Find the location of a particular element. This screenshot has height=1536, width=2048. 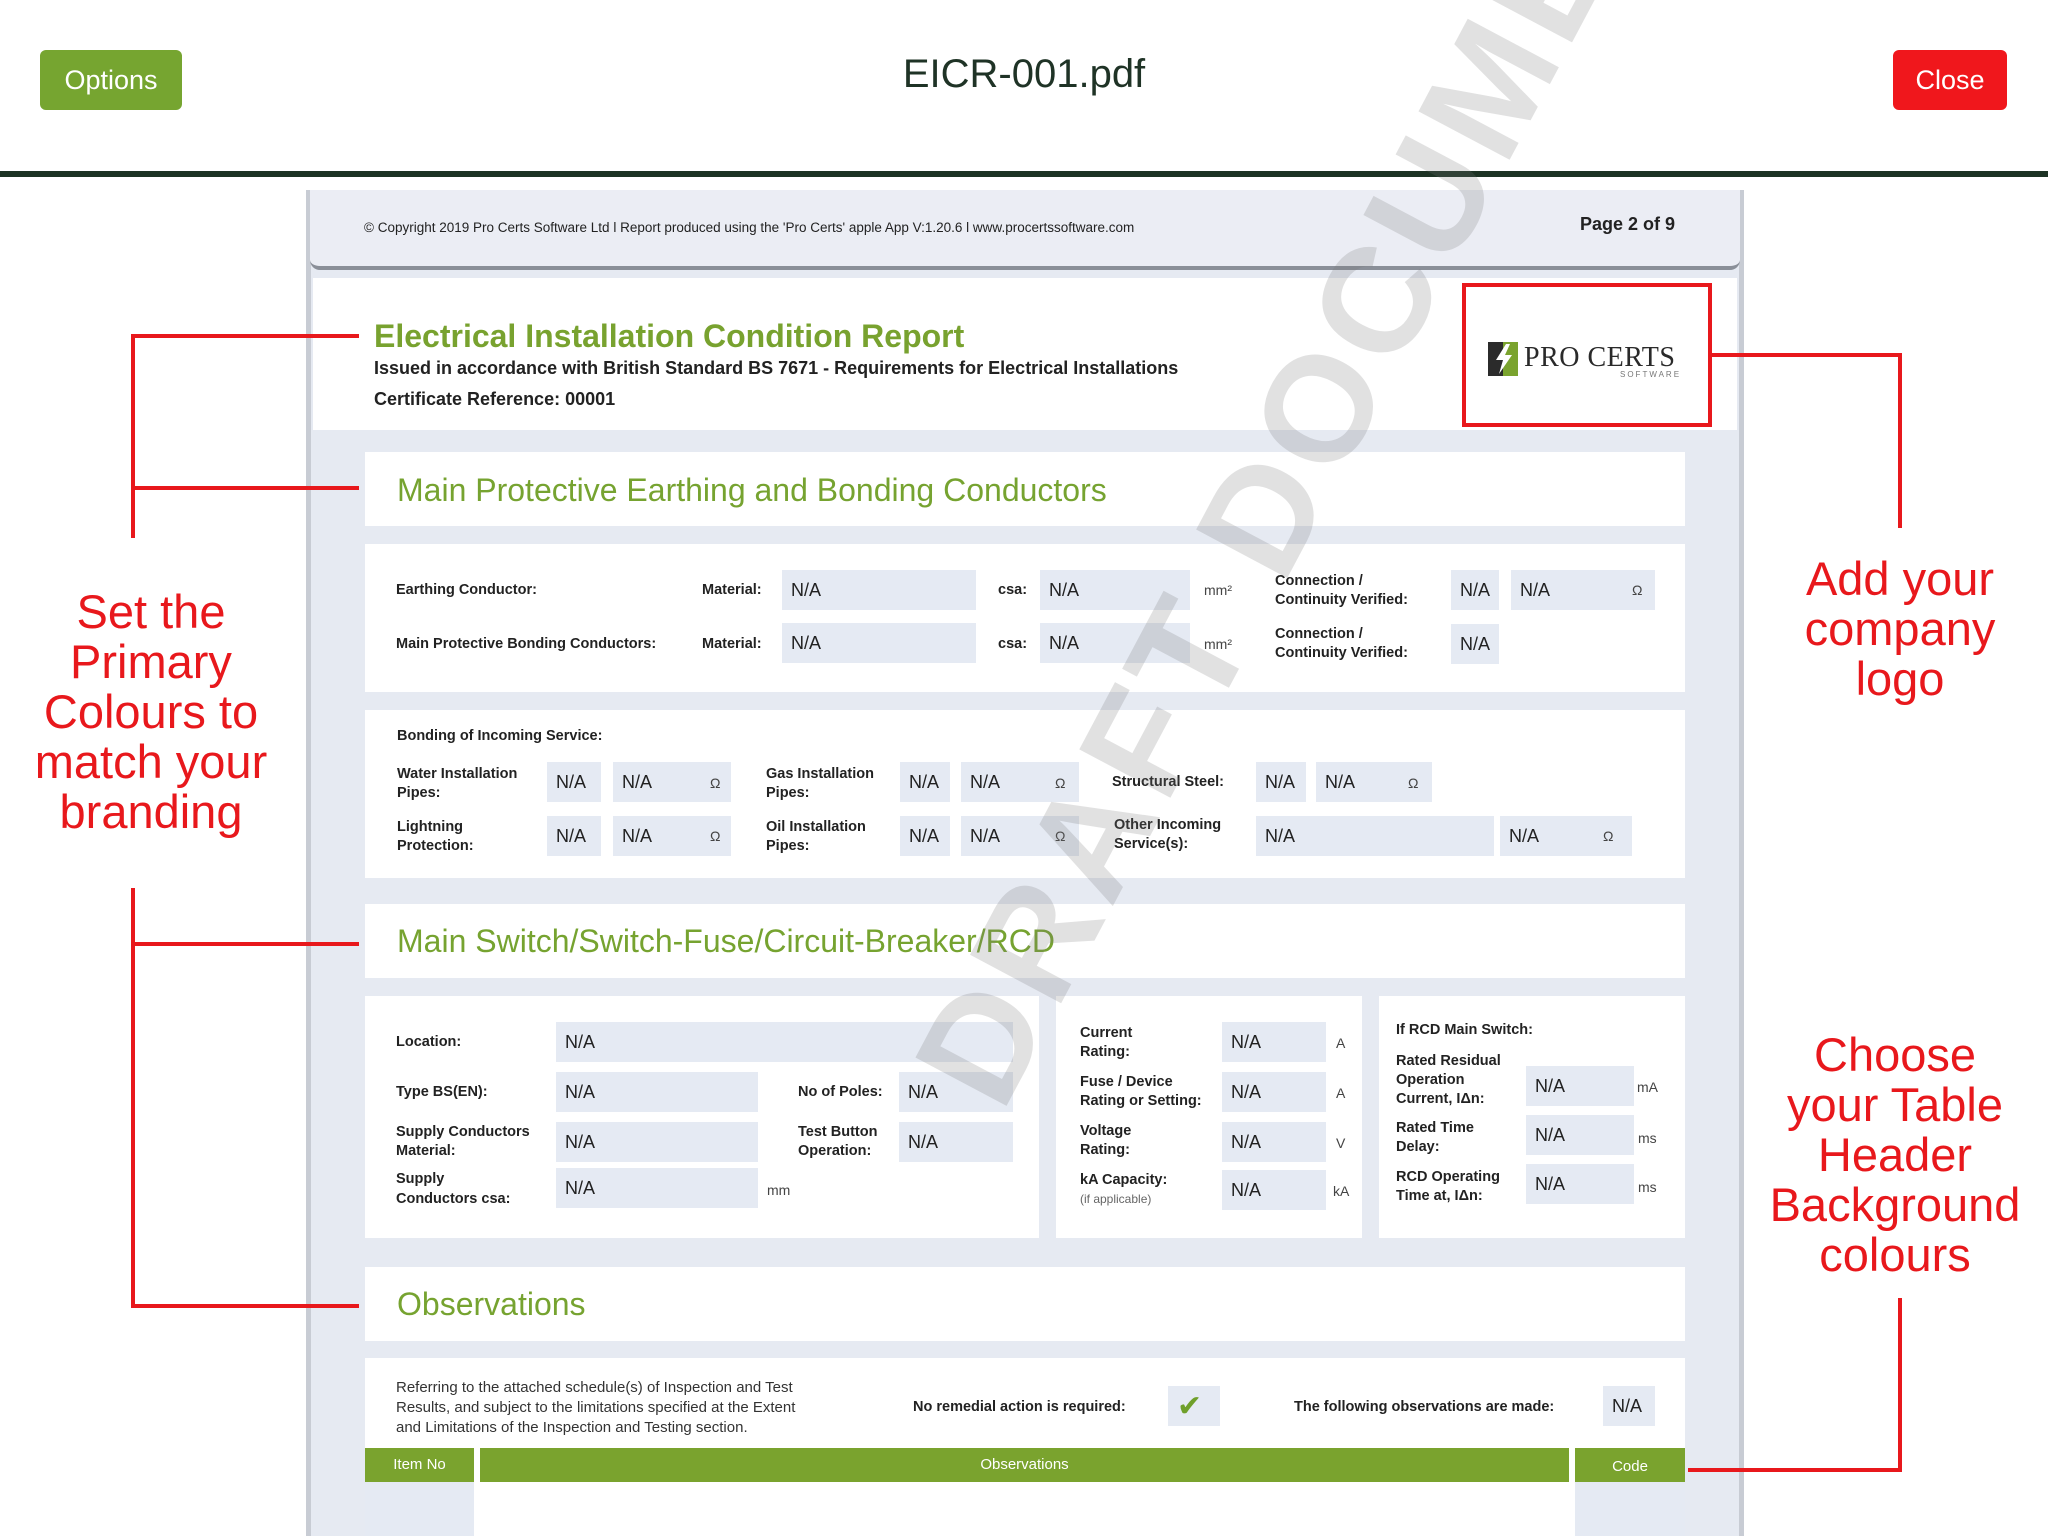

water-ohm-unit: Ω is located at coordinates (715, 783).